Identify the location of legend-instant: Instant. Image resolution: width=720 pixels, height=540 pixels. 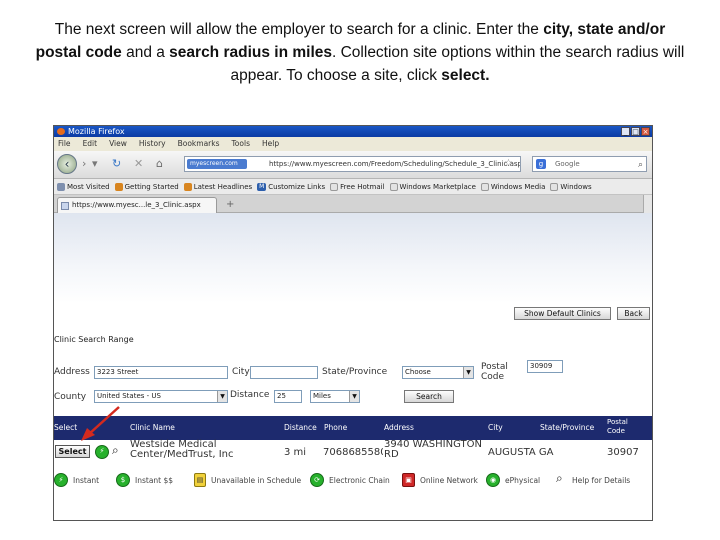
(86, 480).